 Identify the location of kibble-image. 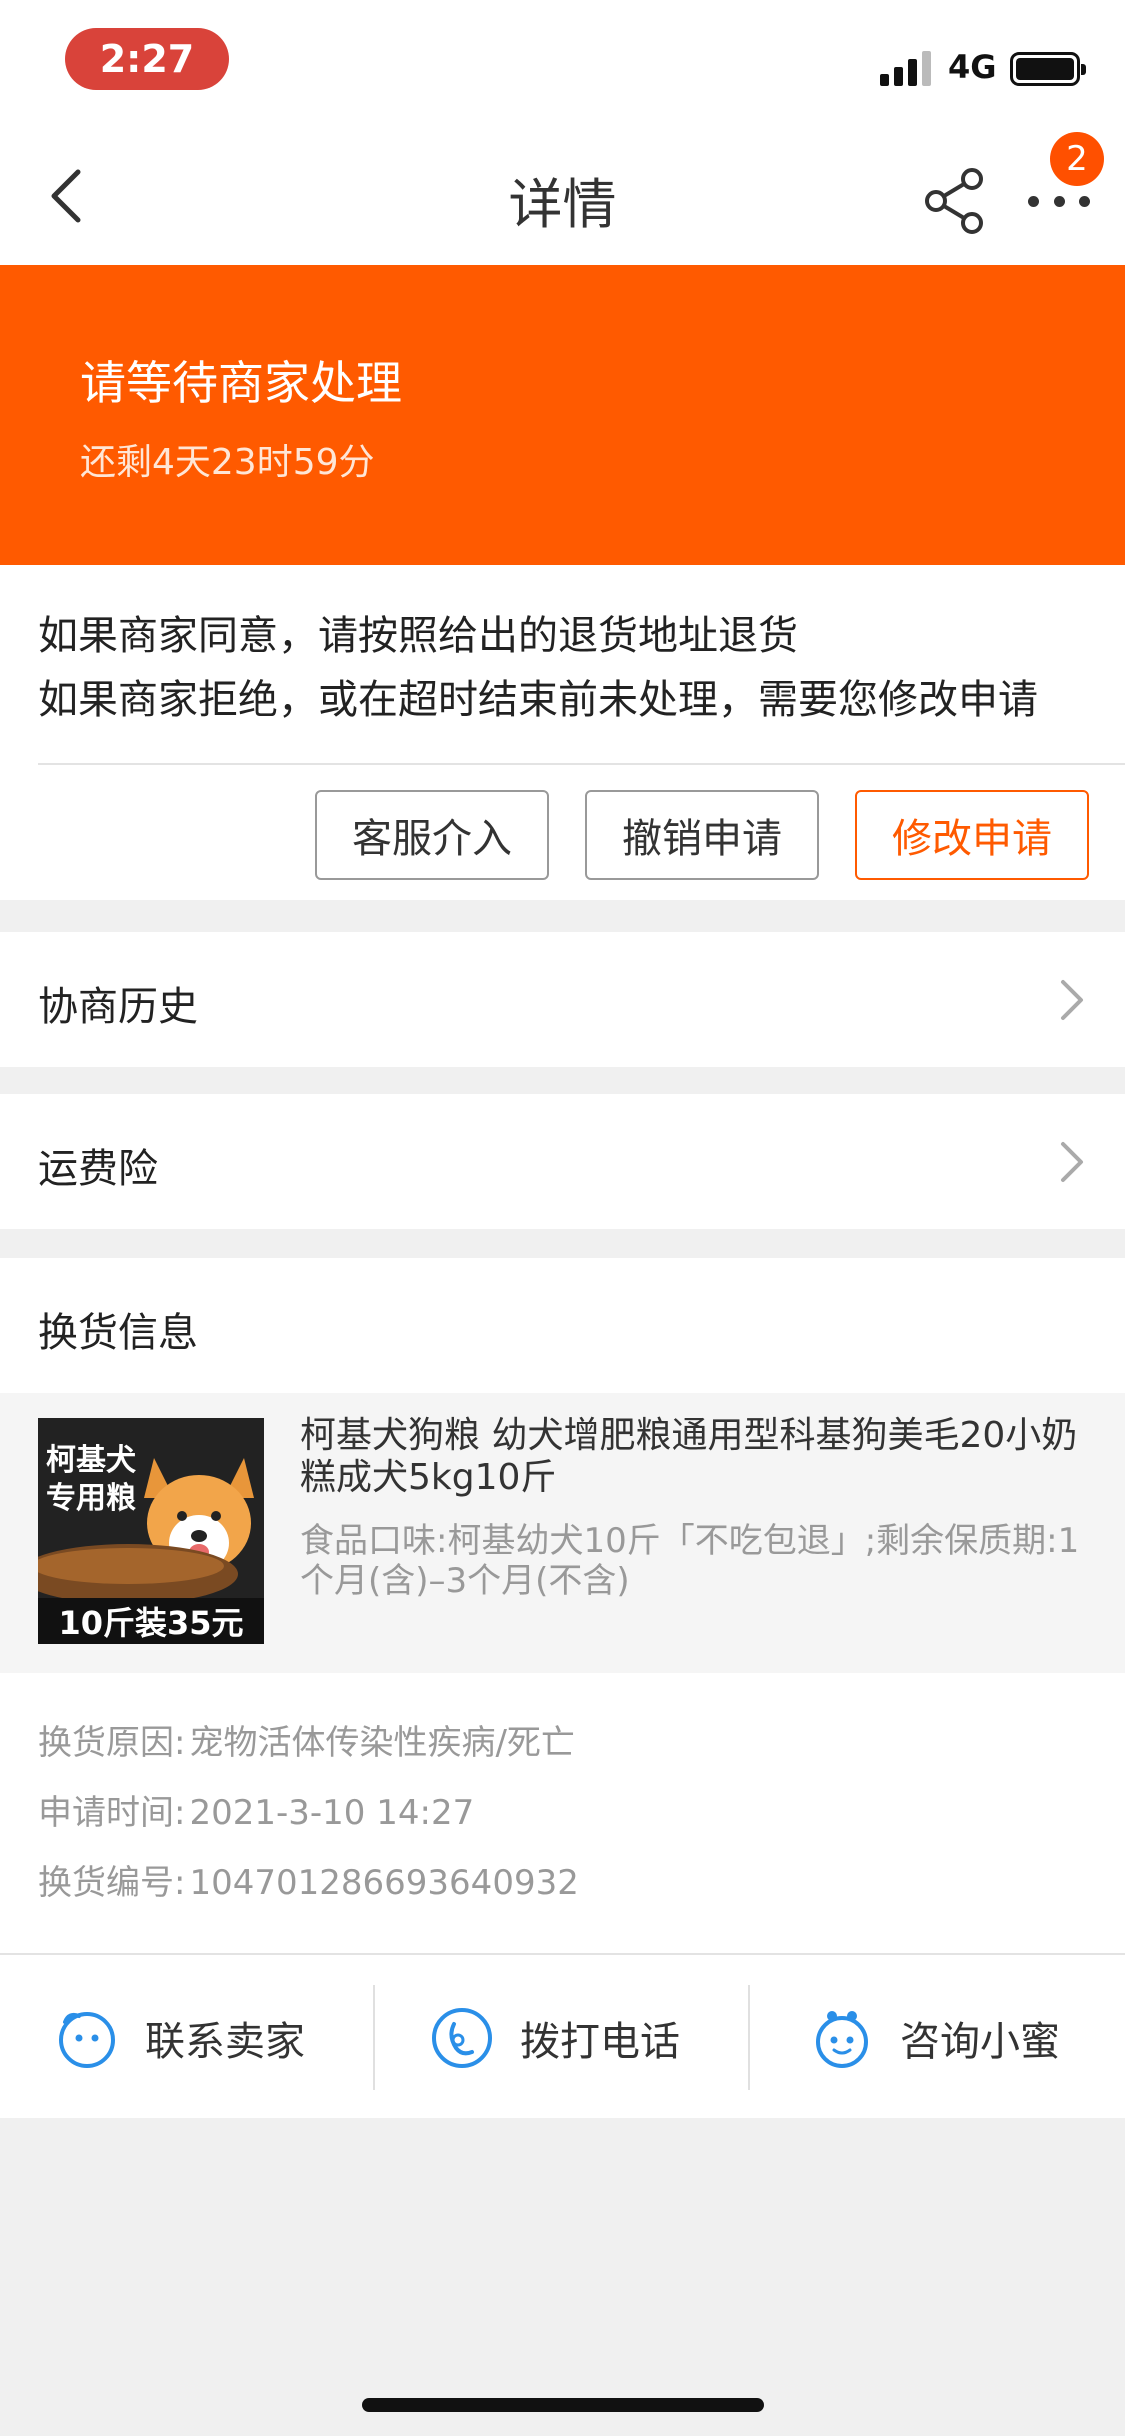
(138, 1574).